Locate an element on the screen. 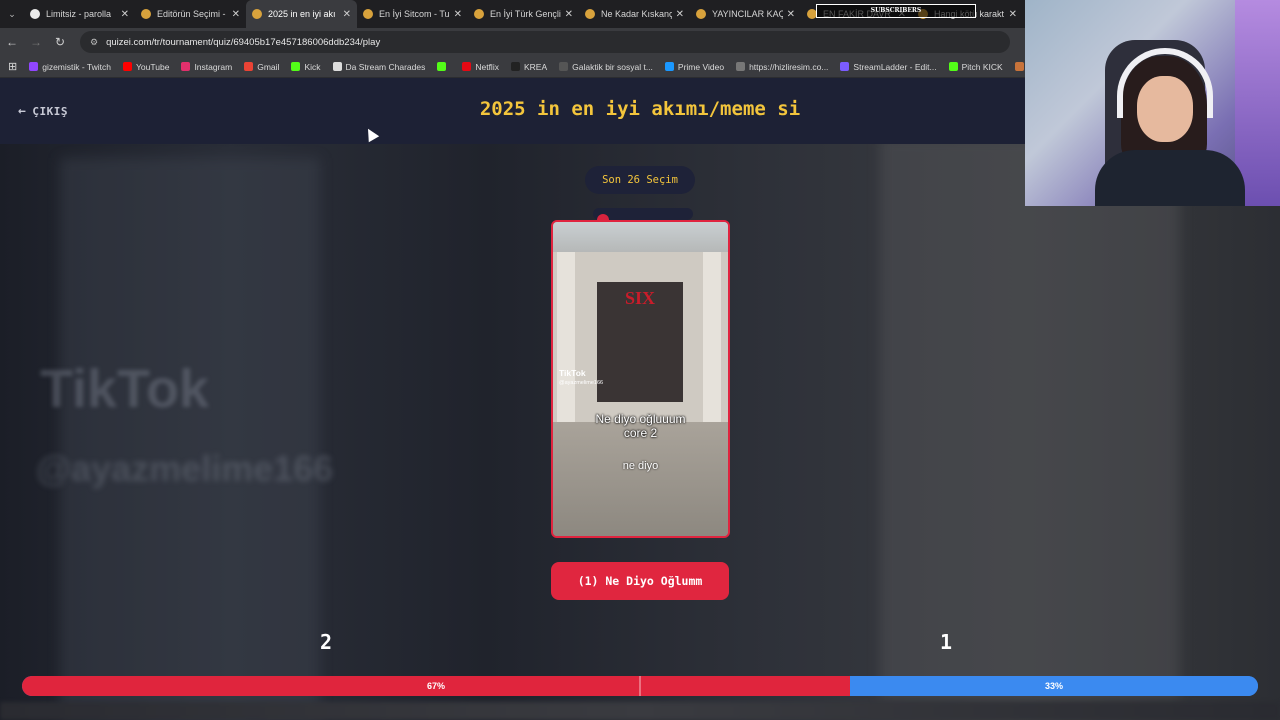  bookmark-item: Prime Video is located at coordinates (694, 66).